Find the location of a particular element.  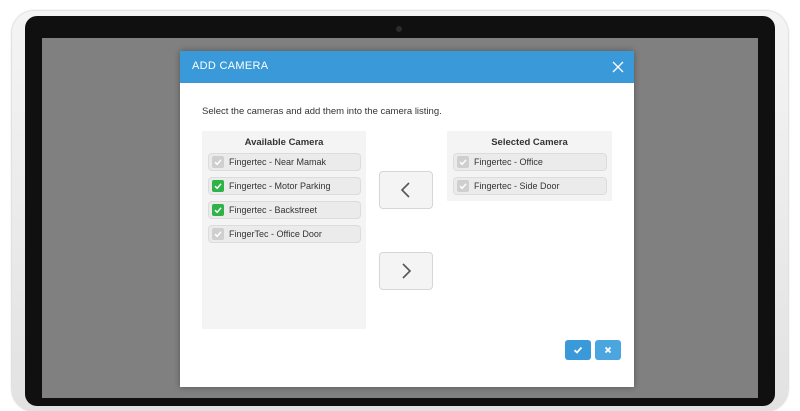

camera-label: Fingertec - Backstreet is located at coordinates (273, 210).